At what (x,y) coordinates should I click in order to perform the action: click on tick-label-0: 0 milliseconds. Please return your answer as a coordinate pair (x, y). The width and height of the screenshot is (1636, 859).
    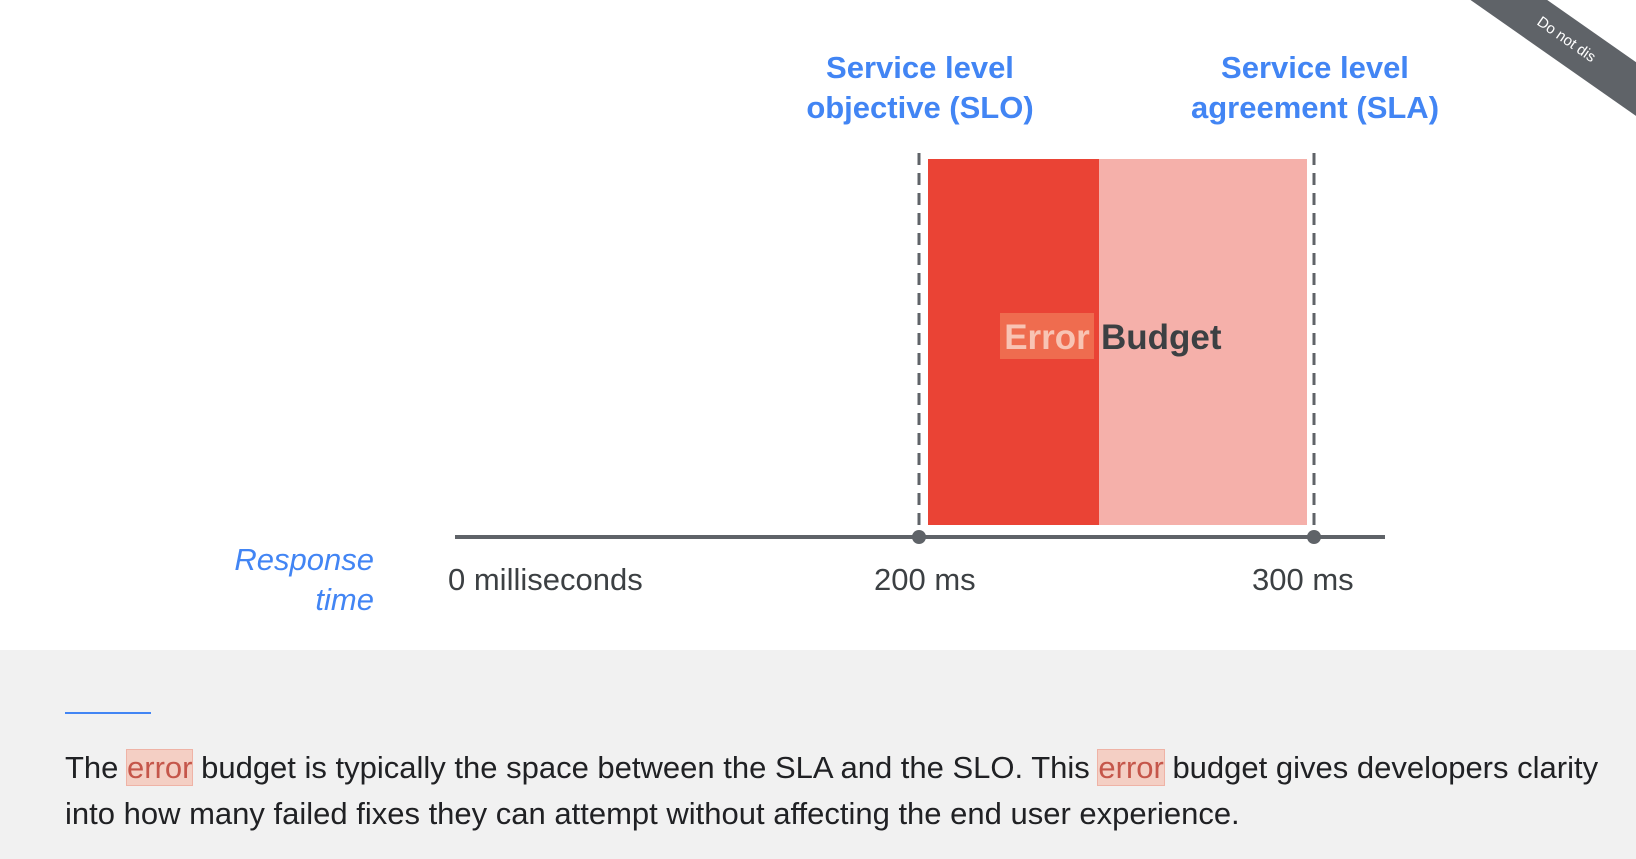
    Looking at the image, I should click on (545, 579).